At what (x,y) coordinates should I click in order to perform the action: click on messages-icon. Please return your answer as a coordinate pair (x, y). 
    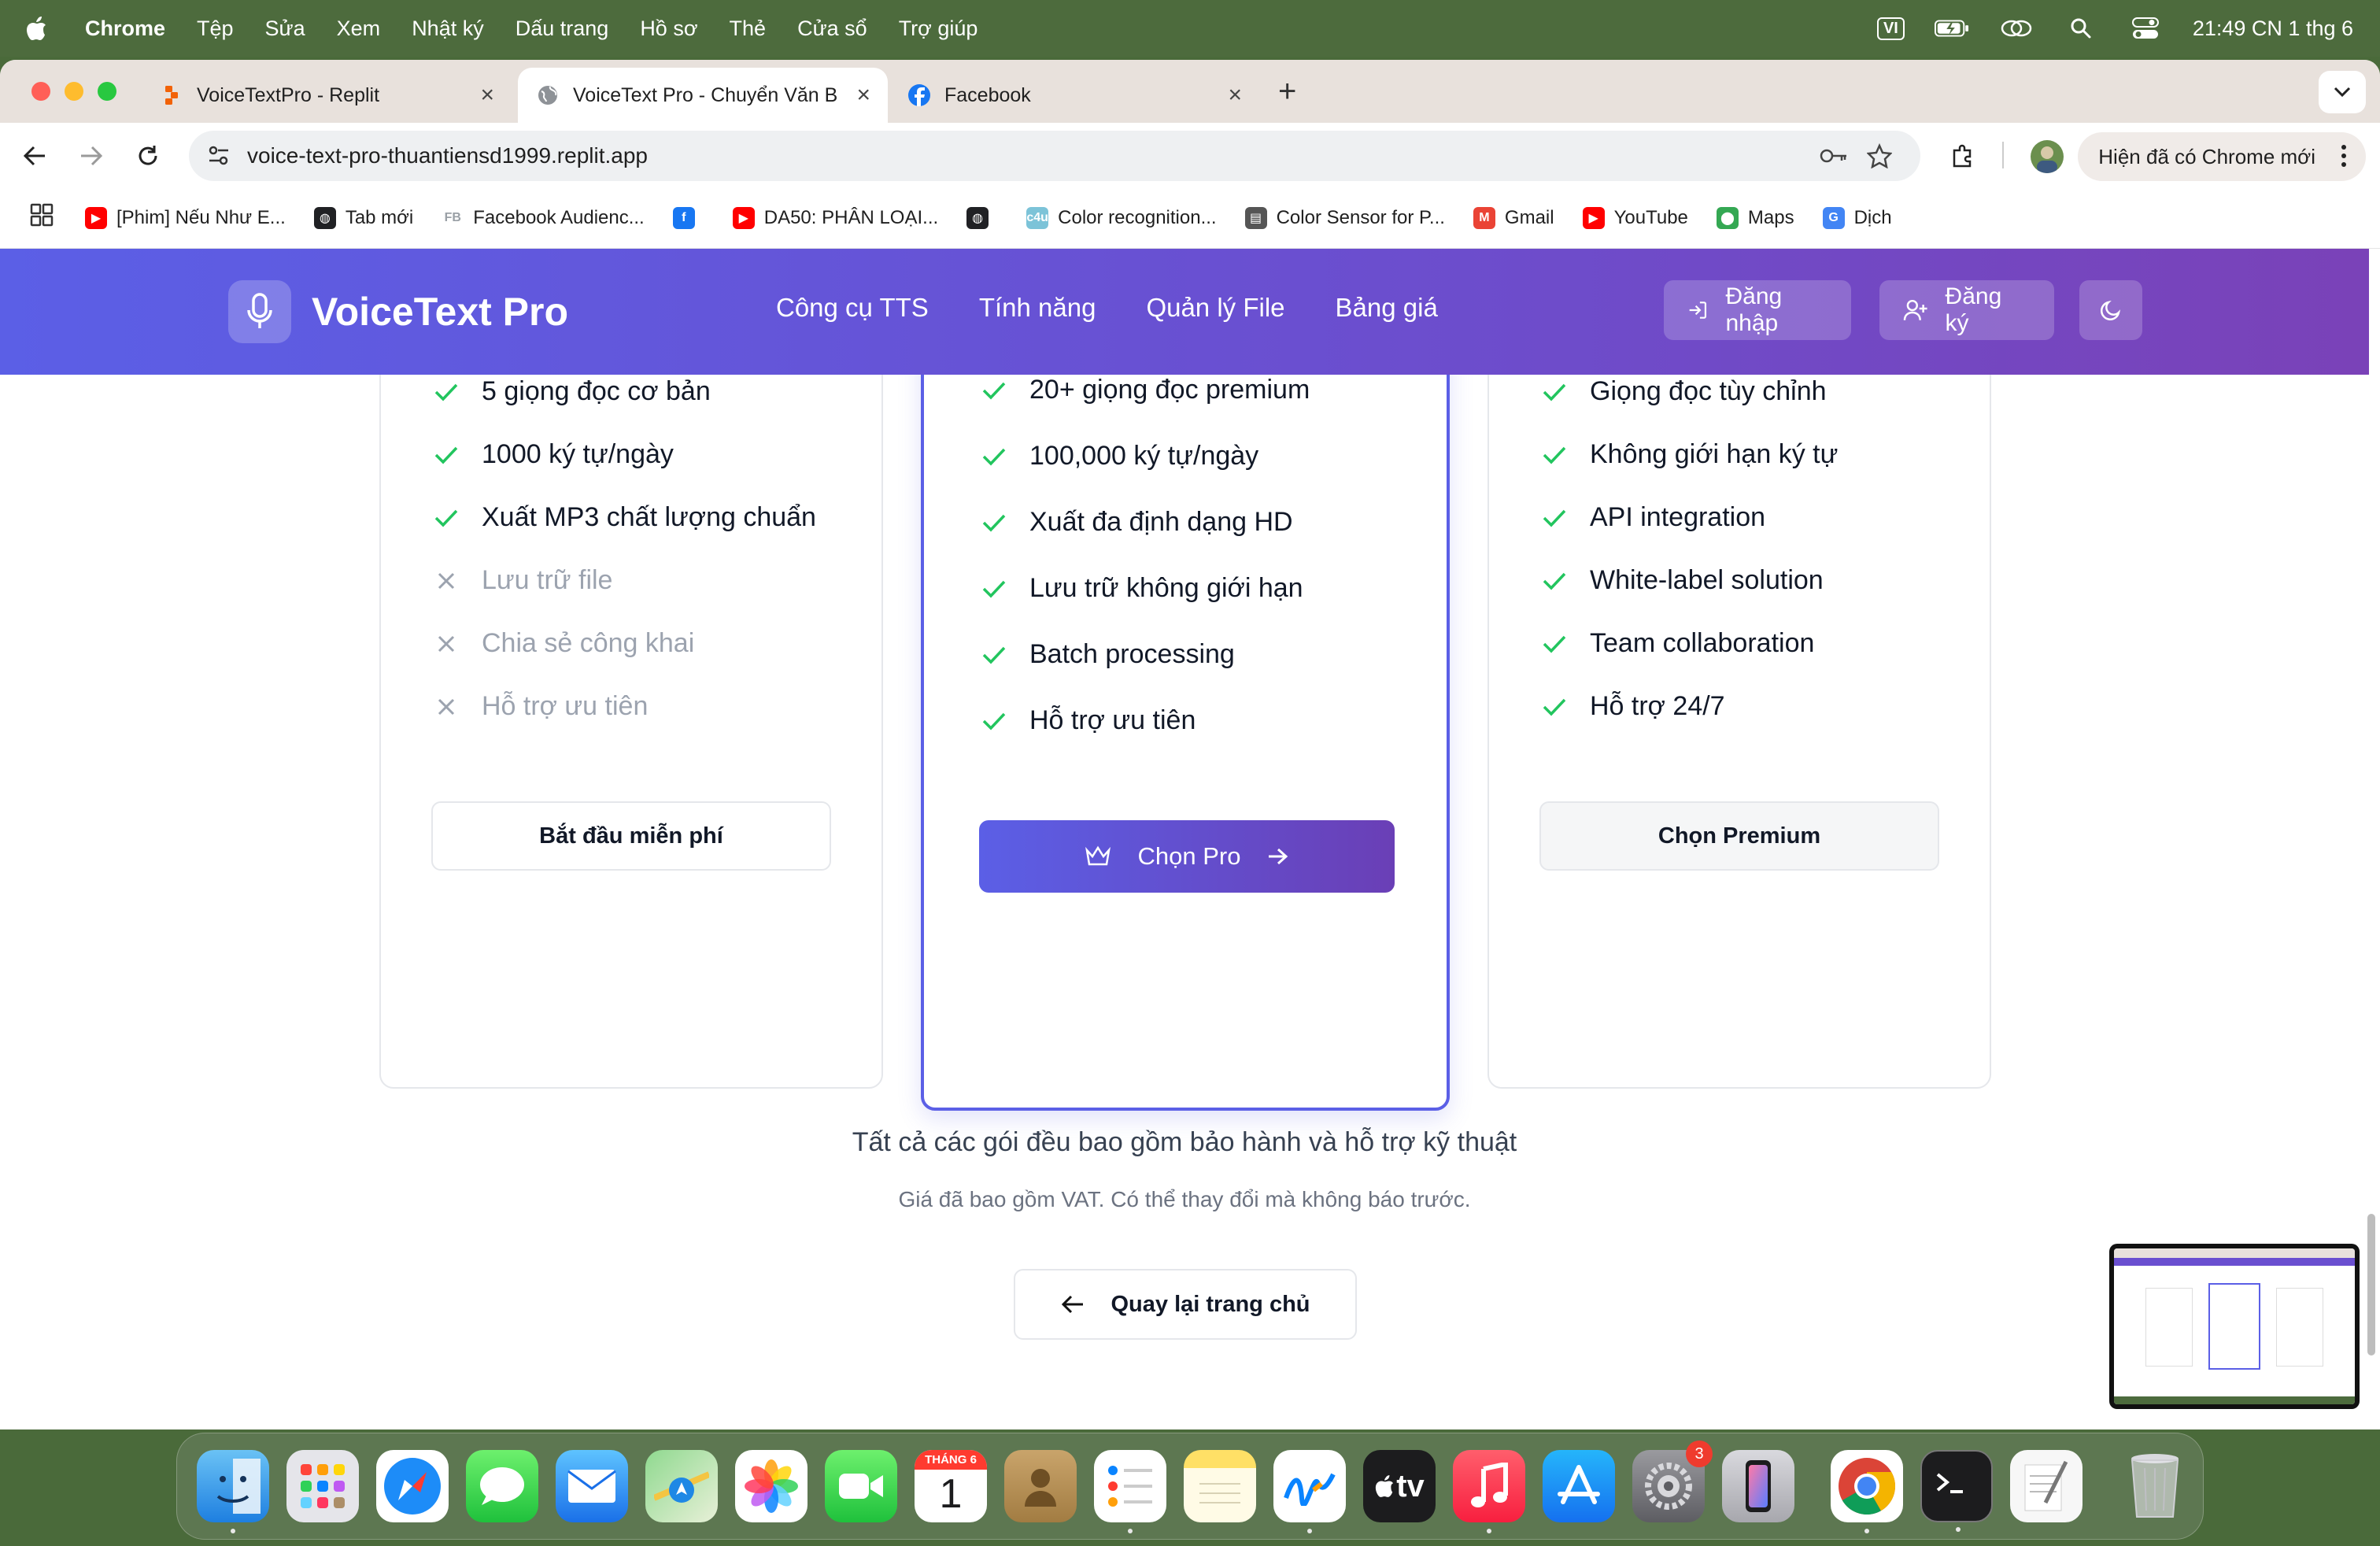
    Looking at the image, I should click on (502, 1486).